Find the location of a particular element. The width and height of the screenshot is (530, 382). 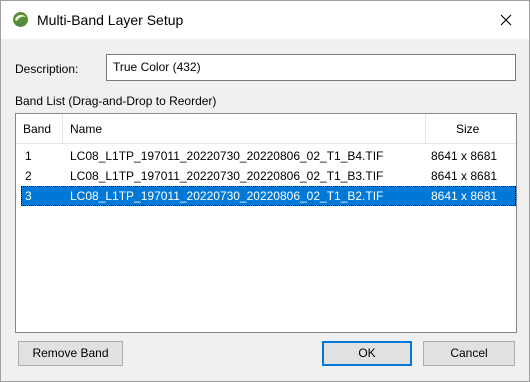

window-title: Multi-Band Layer Setup is located at coordinates (110, 20).